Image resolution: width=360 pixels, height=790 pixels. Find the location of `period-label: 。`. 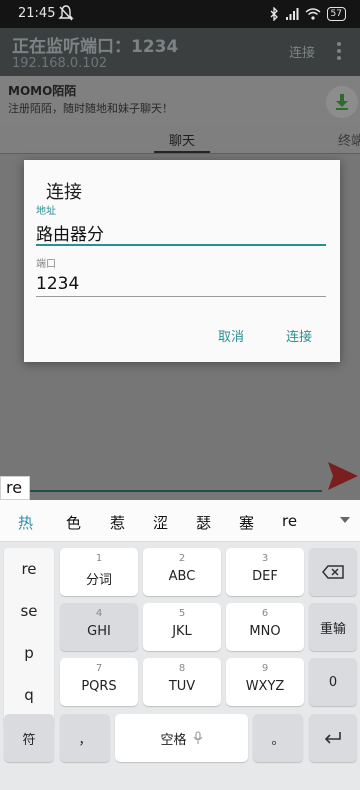

period-label: 。 is located at coordinates (278, 740).